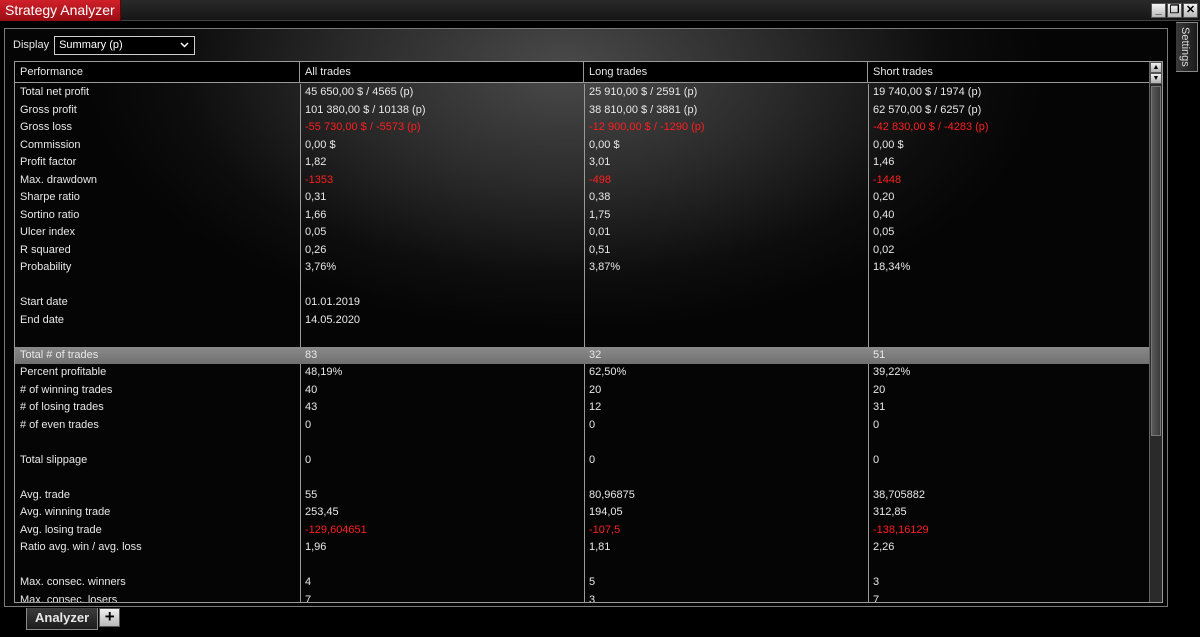  I want to click on cell-short-trades: 7, so click(876, 598).